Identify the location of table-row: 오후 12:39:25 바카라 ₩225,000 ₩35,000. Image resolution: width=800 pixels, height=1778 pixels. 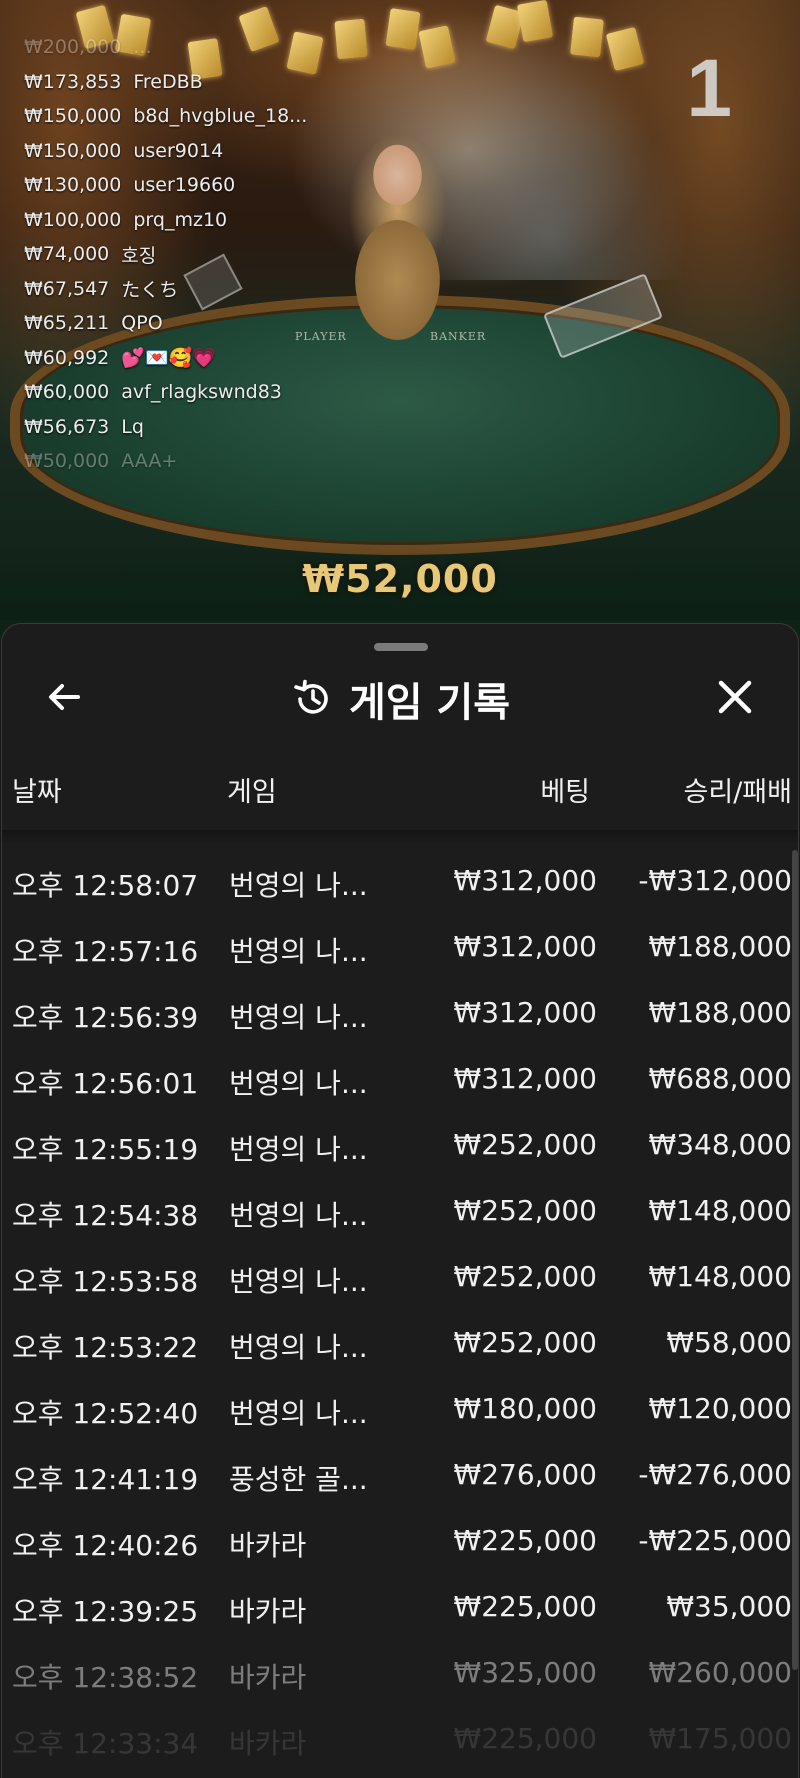
(400, 1609).